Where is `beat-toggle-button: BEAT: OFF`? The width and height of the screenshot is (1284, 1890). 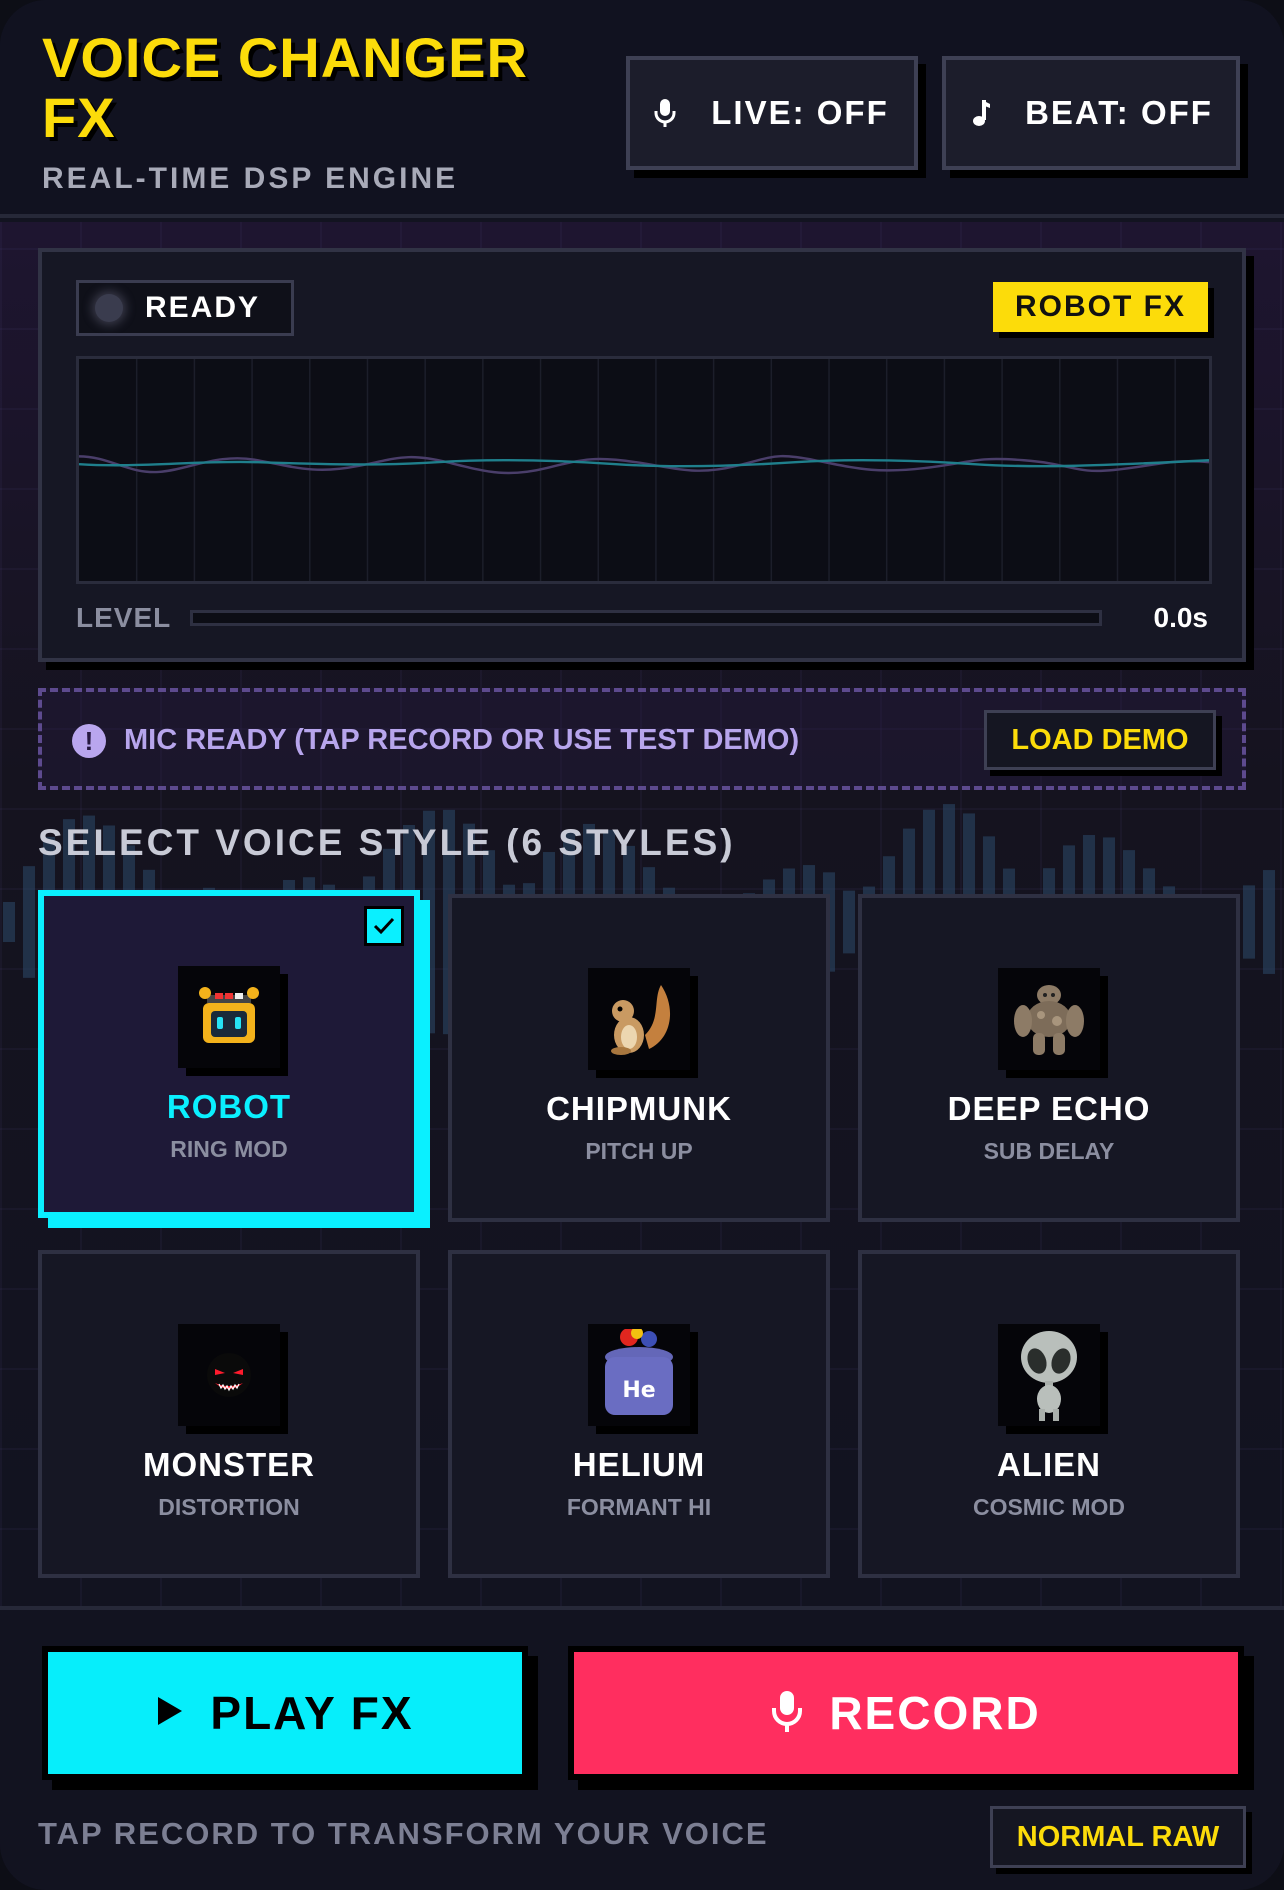 beat-toggle-button: BEAT: OFF is located at coordinates (1091, 113).